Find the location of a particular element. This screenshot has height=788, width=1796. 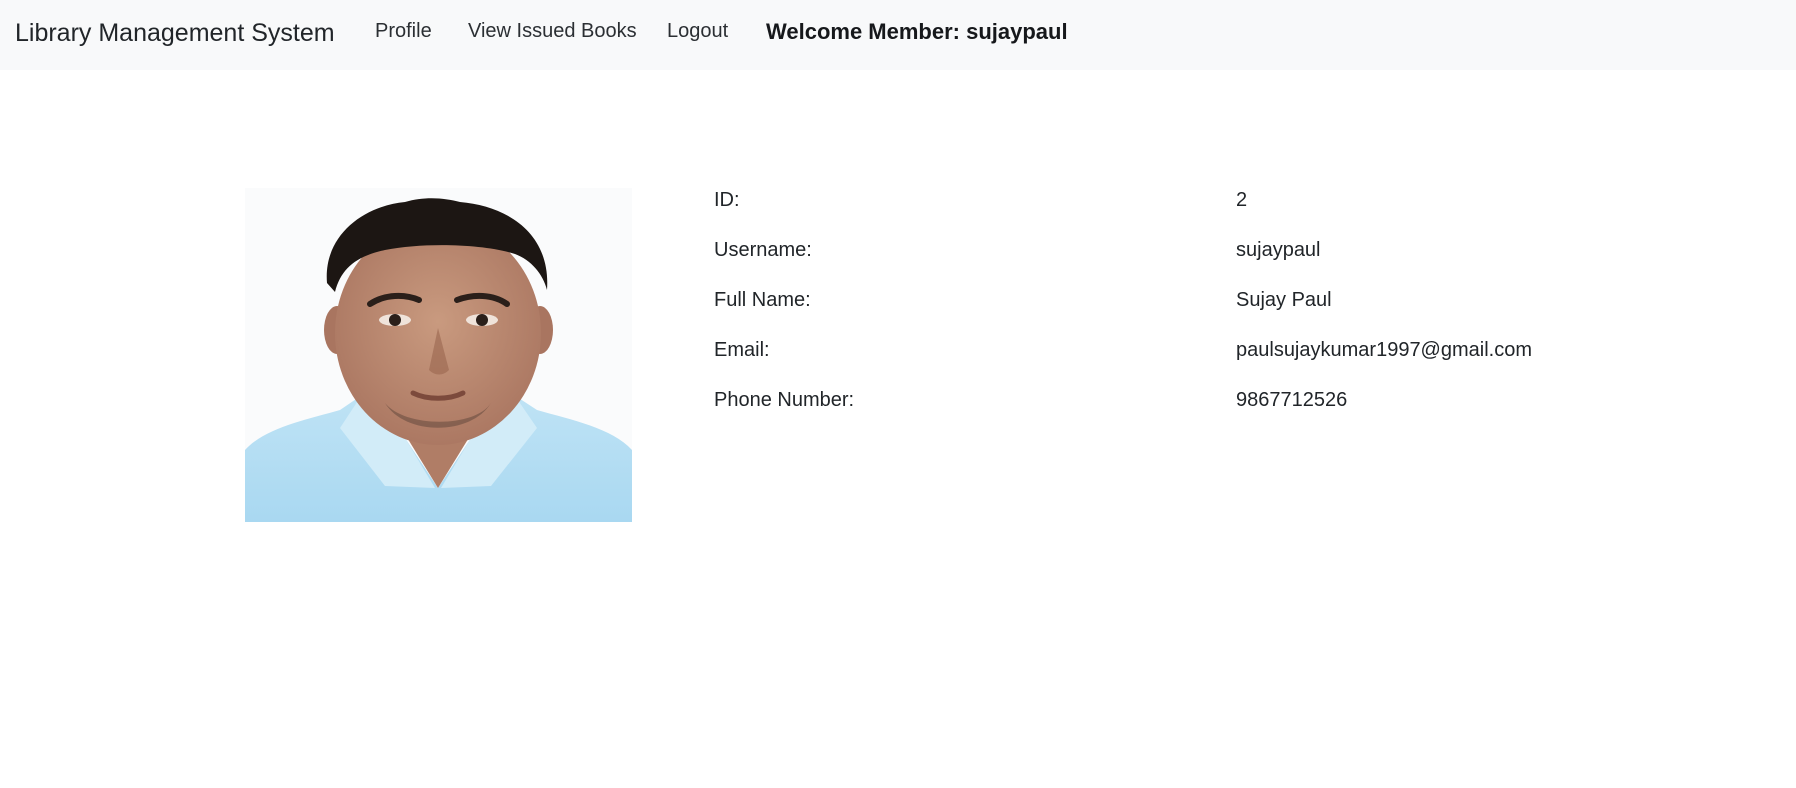

id-label: ID: is located at coordinates (727, 200).